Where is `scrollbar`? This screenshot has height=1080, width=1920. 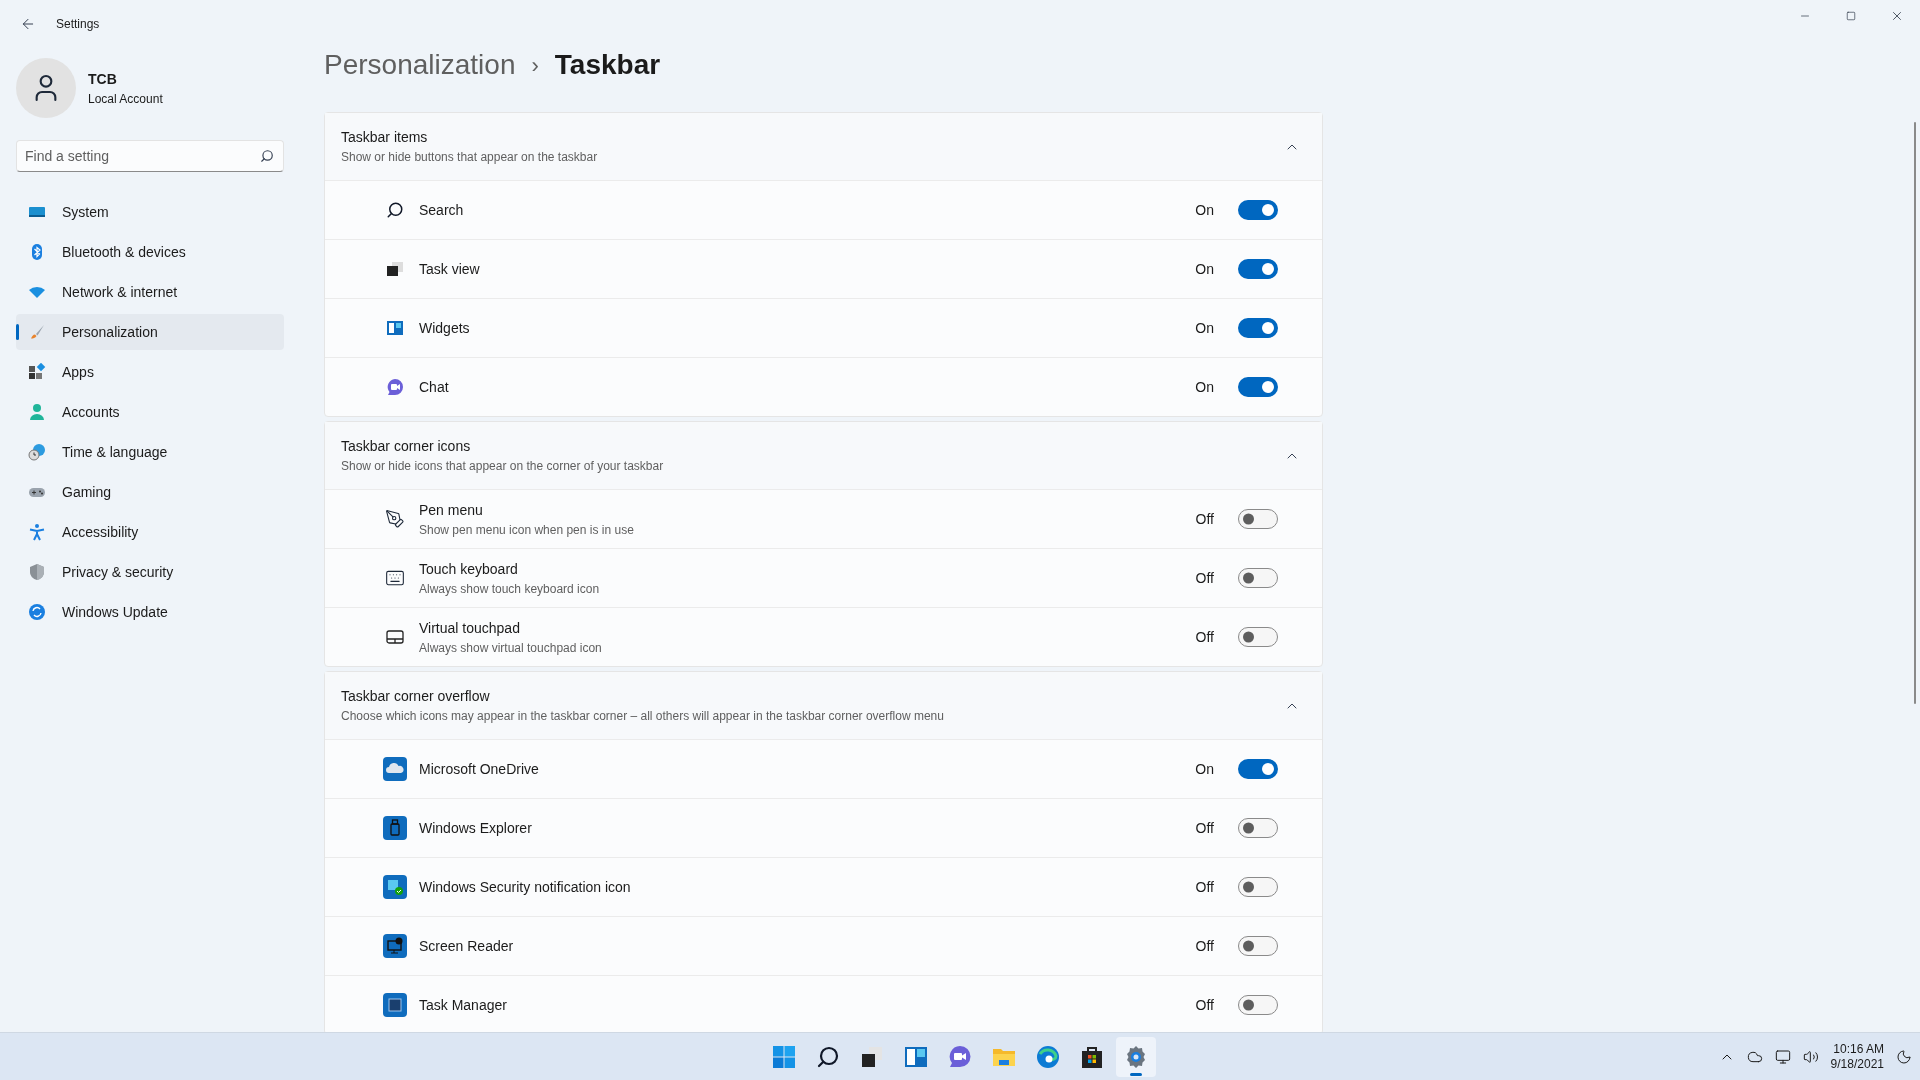 scrollbar is located at coordinates (1915, 413).